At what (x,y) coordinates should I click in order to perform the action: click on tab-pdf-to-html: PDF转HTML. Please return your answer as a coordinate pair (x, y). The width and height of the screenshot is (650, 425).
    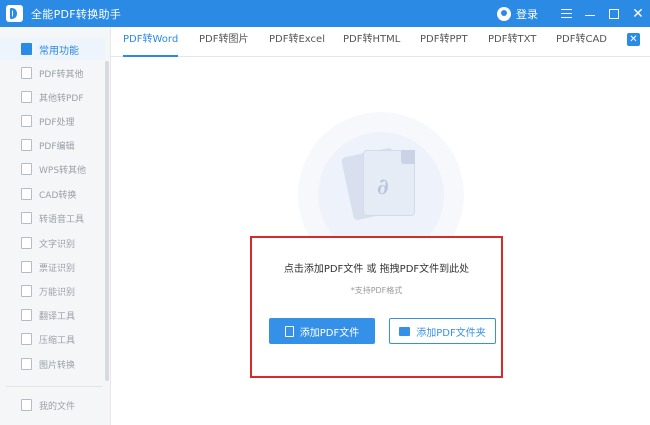
    Looking at the image, I should click on (371, 42).